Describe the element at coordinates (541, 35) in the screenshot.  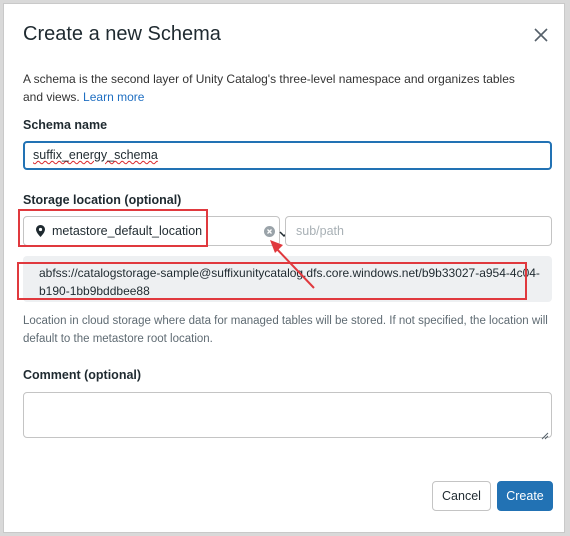
I see `close-icon` at that location.